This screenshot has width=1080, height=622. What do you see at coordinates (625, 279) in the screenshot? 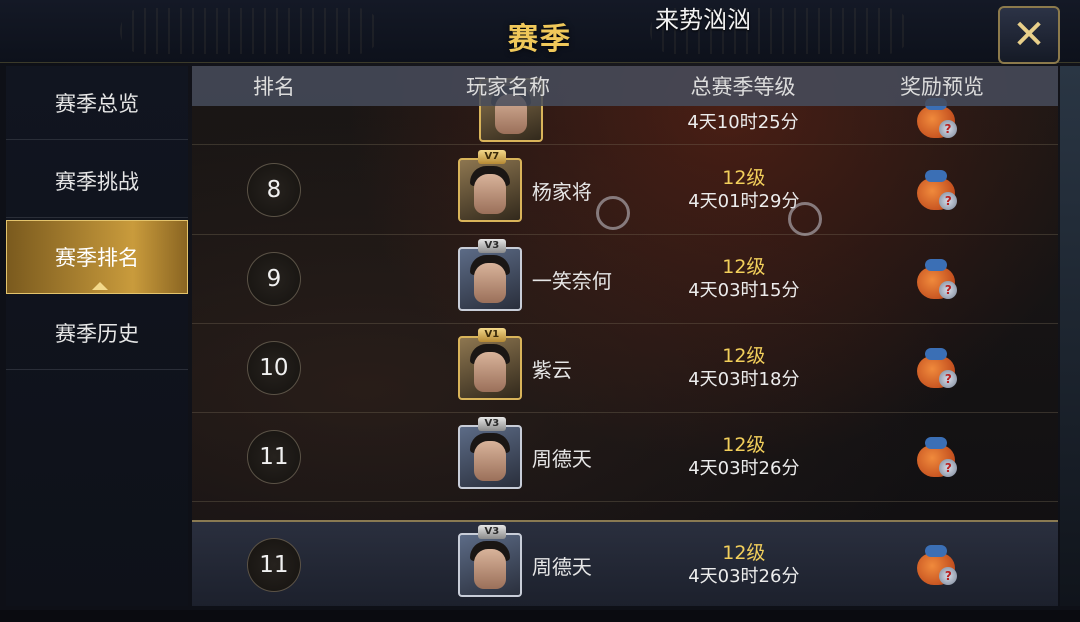
I see `table-row: 9 V3 一笑奈何 12级 4天03时15分 ?` at bounding box center [625, 279].